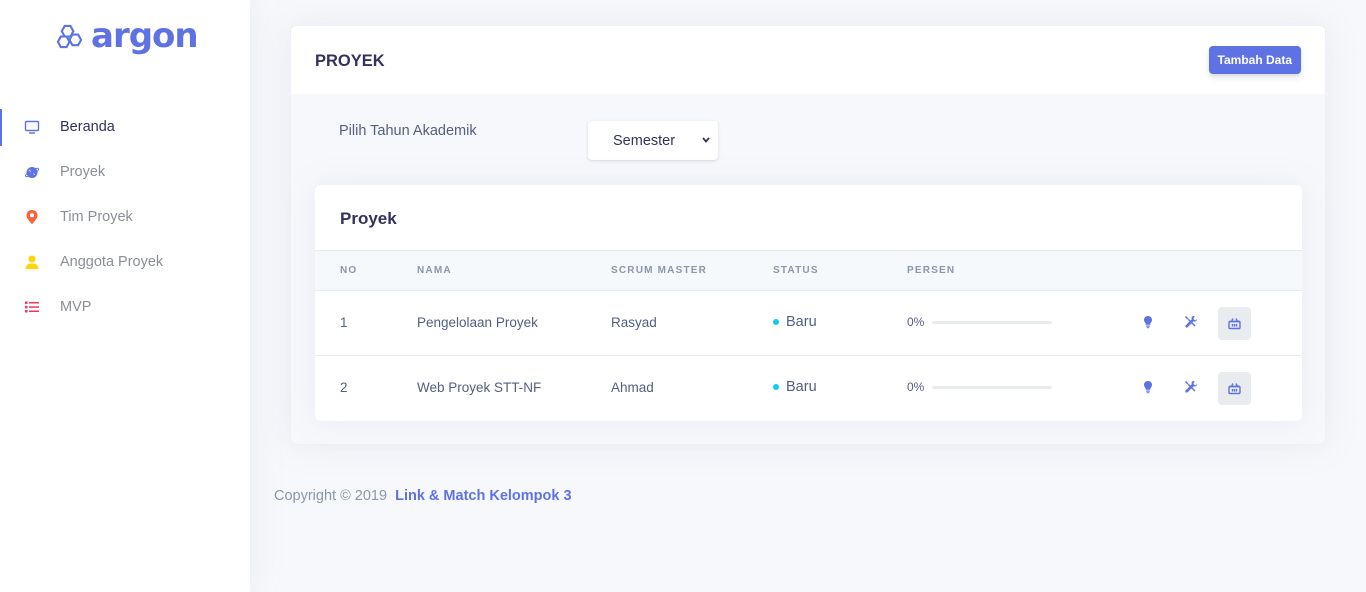  I want to click on monitor-icon, so click(32, 127).